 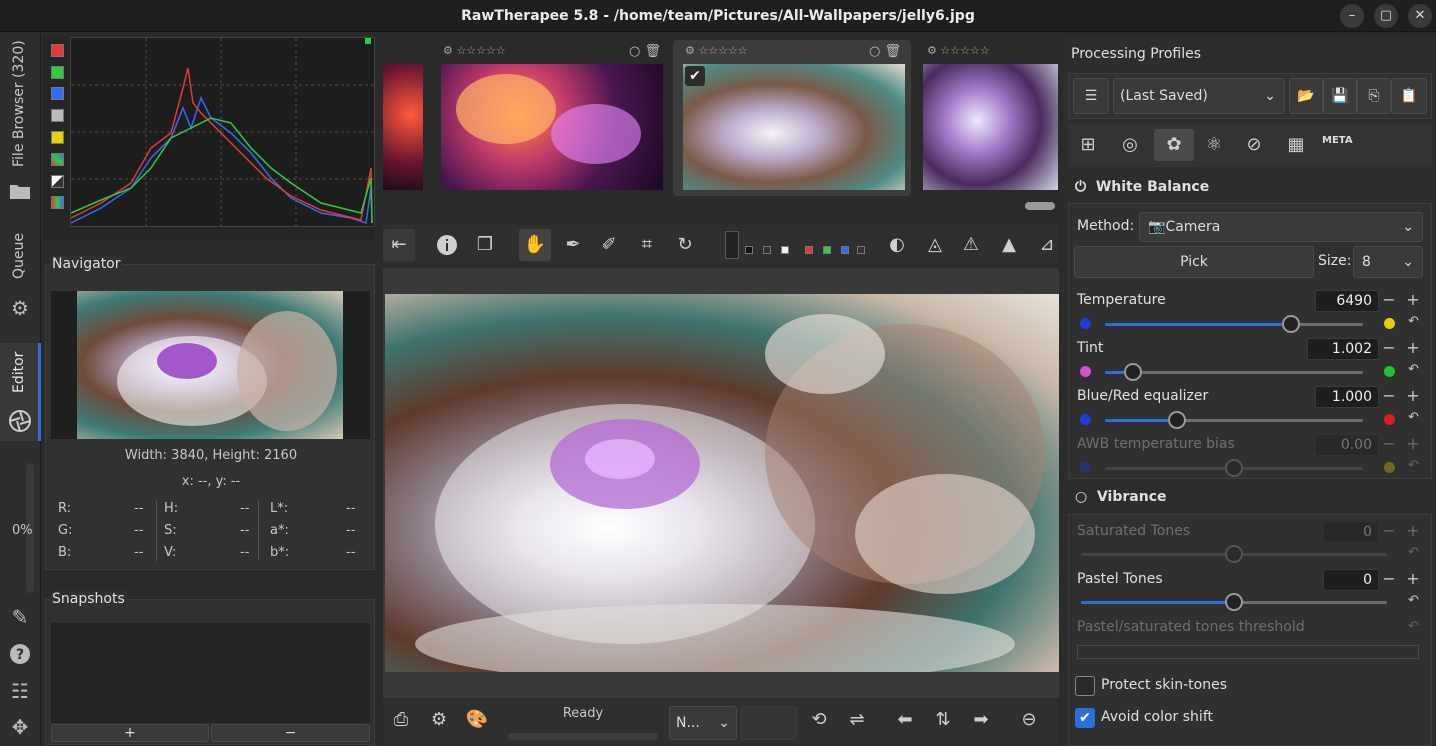 I want to click on blue-red-reset-icon: ↶, so click(x=1413, y=417).